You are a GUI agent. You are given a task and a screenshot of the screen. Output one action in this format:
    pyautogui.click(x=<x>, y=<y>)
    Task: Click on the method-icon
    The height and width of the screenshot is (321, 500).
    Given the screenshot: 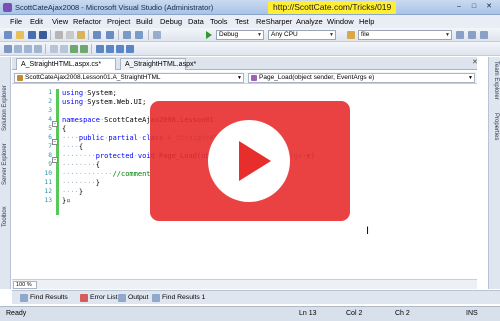 What is the action you would take?
    pyautogui.click(x=254, y=78)
    